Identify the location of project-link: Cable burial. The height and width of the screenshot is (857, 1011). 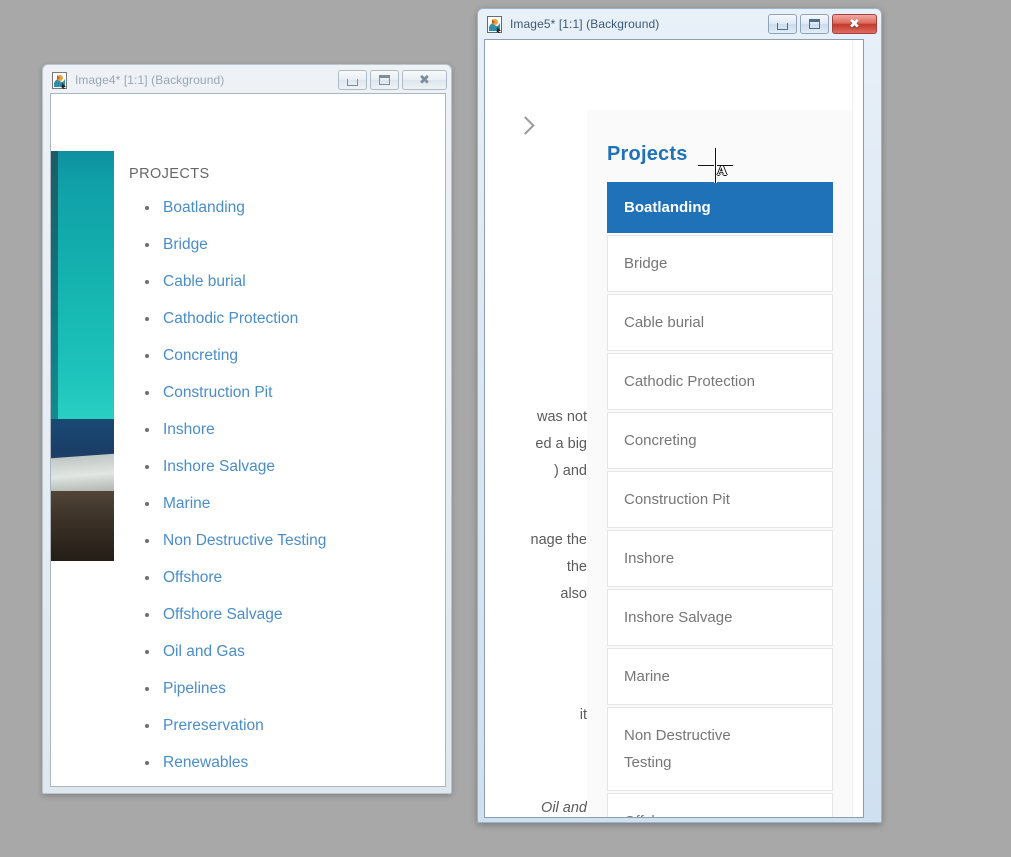
(204, 281).